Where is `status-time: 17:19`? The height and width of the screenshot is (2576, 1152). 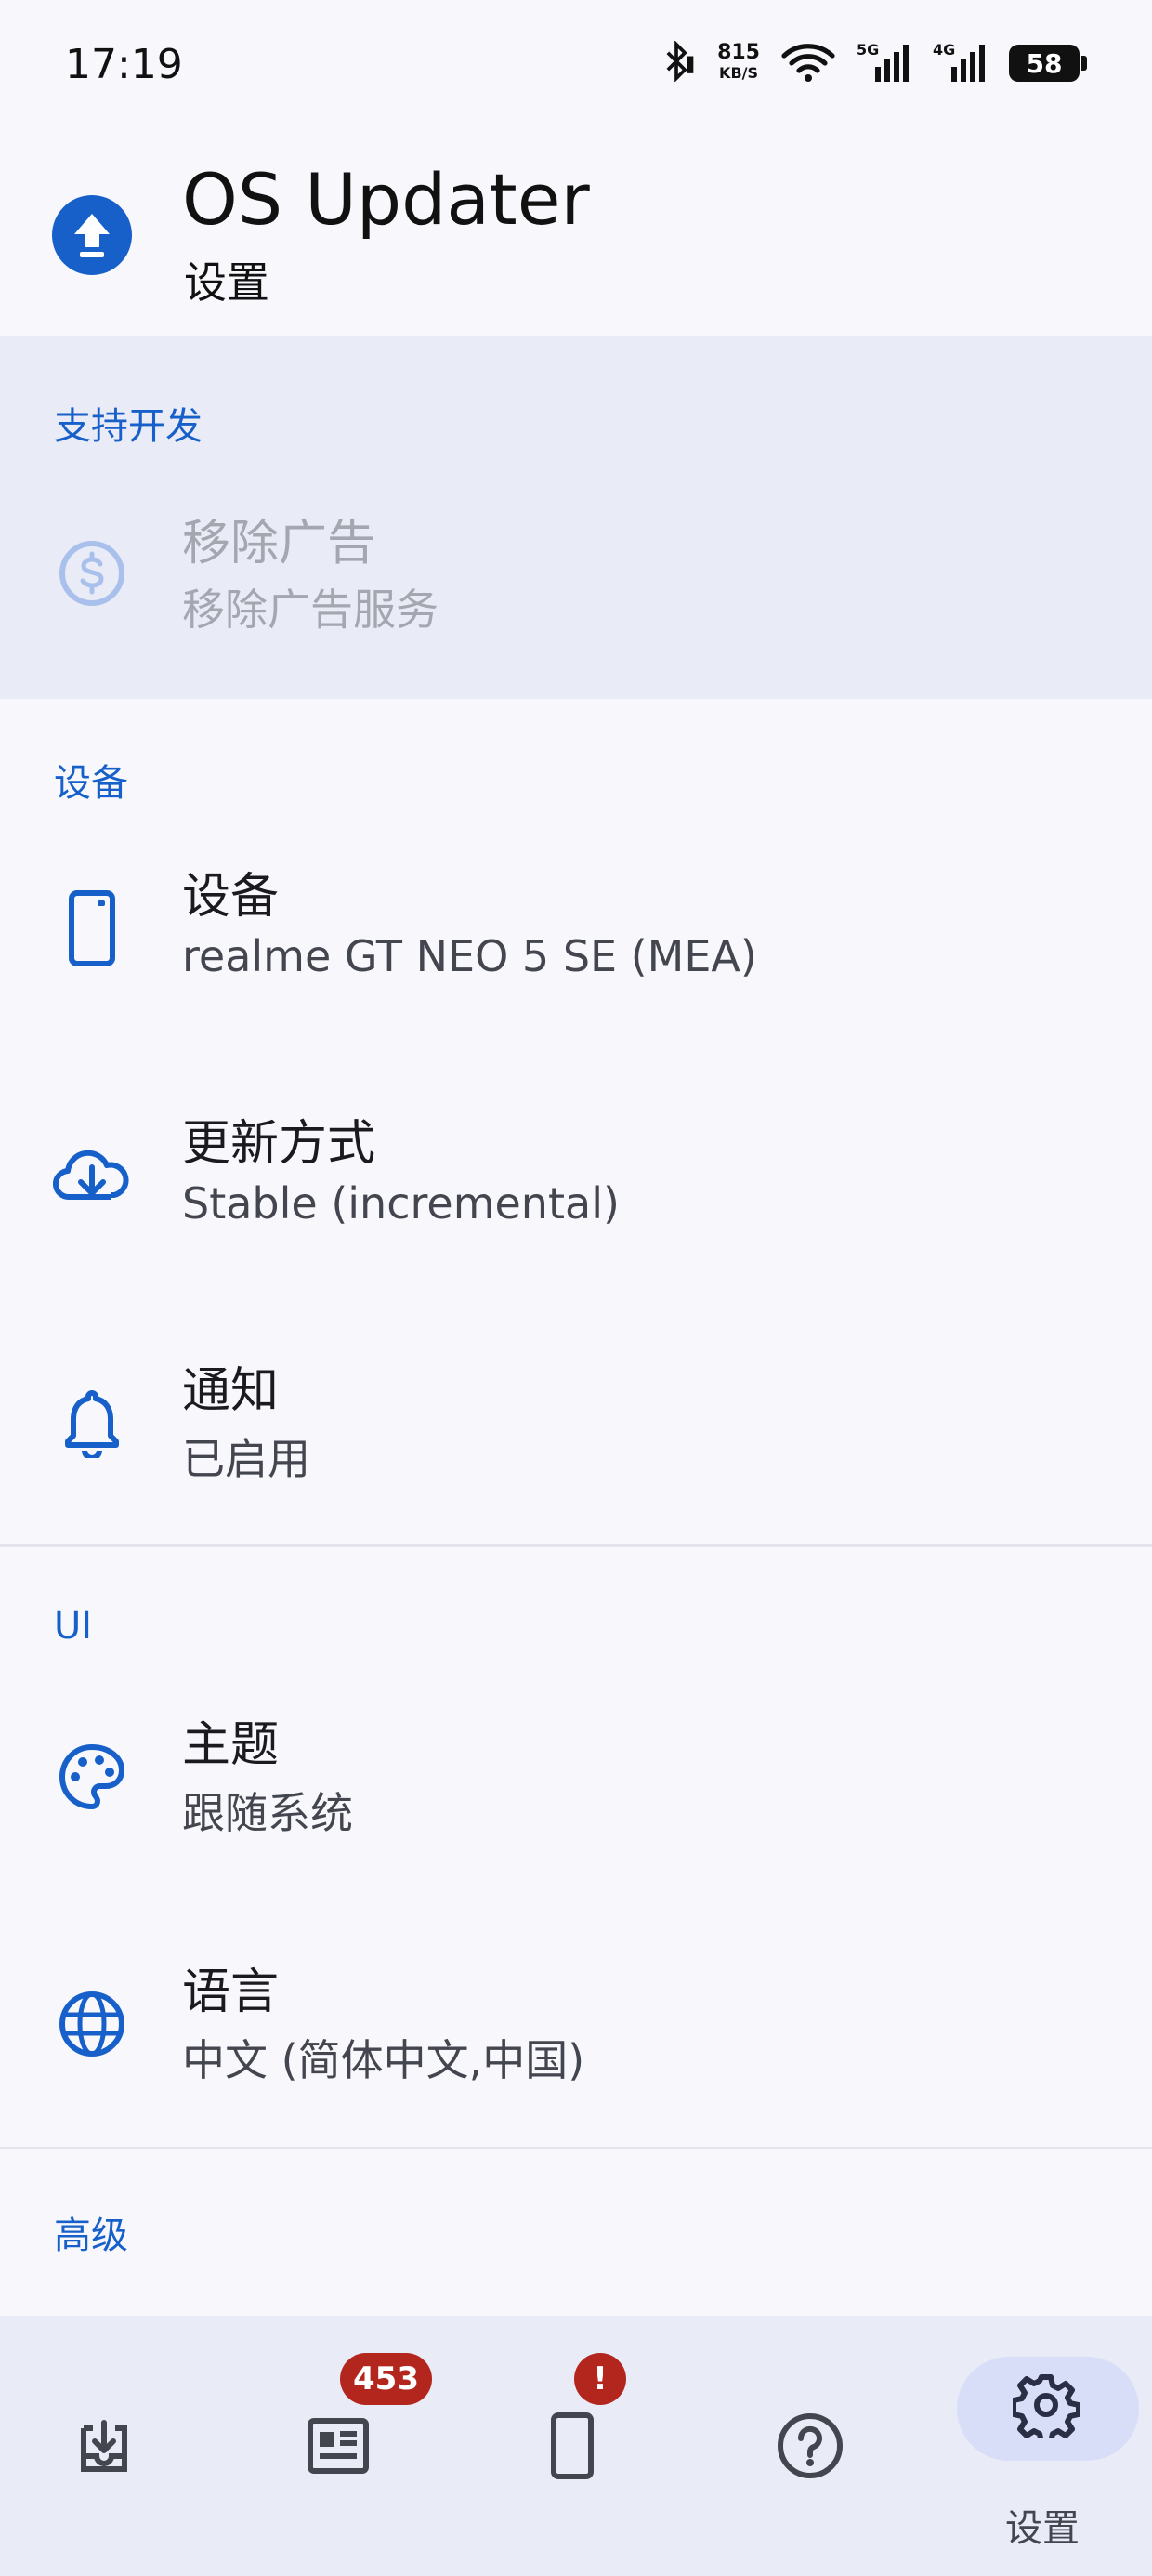 status-time: 17:19 is located at coordinates (124, 64).